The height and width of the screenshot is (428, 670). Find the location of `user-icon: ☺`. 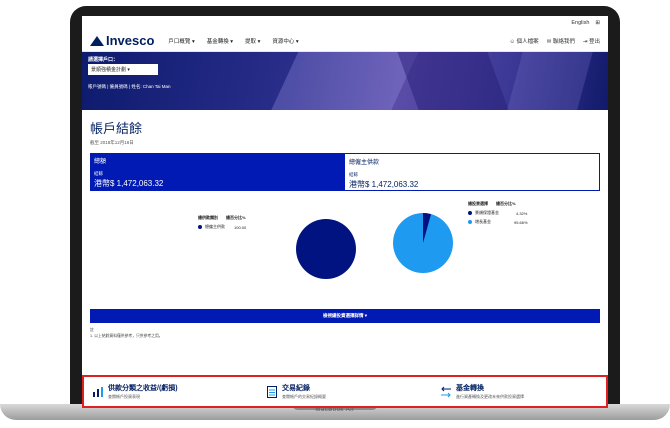

user-icon: ☺ is located at coordinates (512, 41).